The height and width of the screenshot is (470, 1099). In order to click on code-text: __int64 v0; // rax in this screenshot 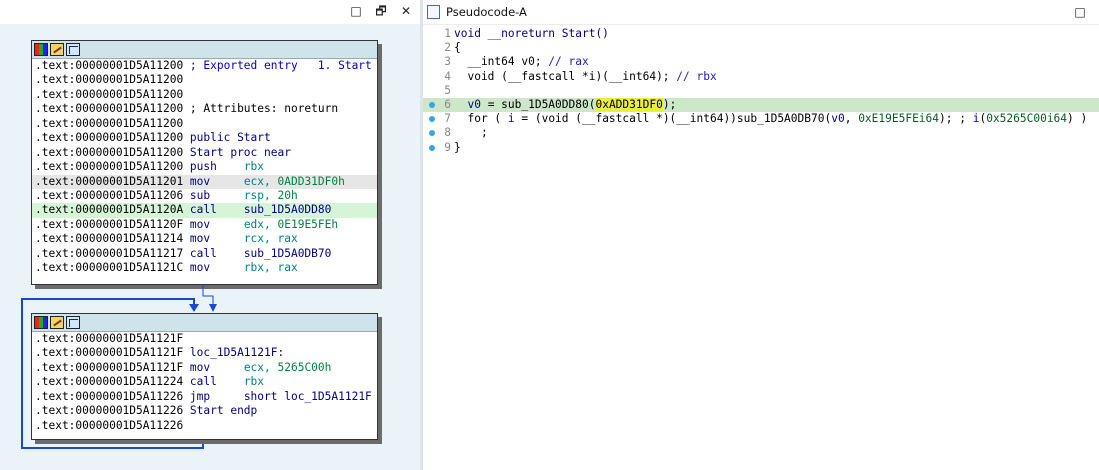, I will do `click(521, 62)`.